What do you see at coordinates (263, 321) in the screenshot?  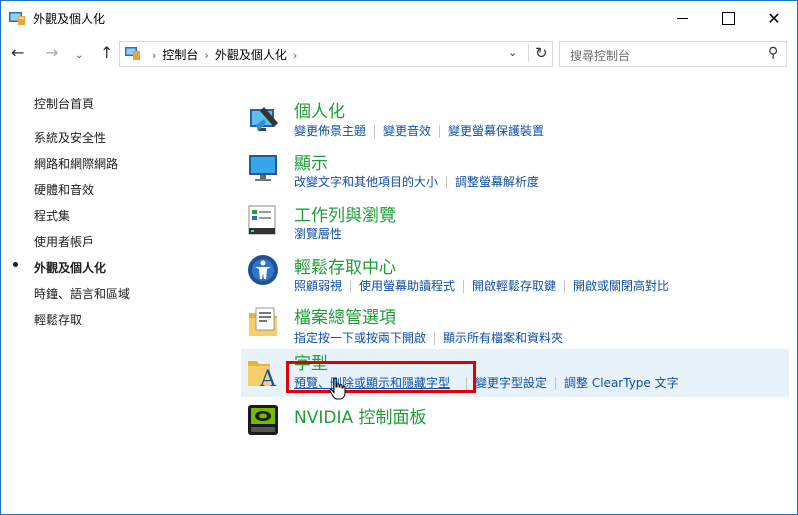 I see `file-explorer-options-icon` at bounding box center [263, 321].